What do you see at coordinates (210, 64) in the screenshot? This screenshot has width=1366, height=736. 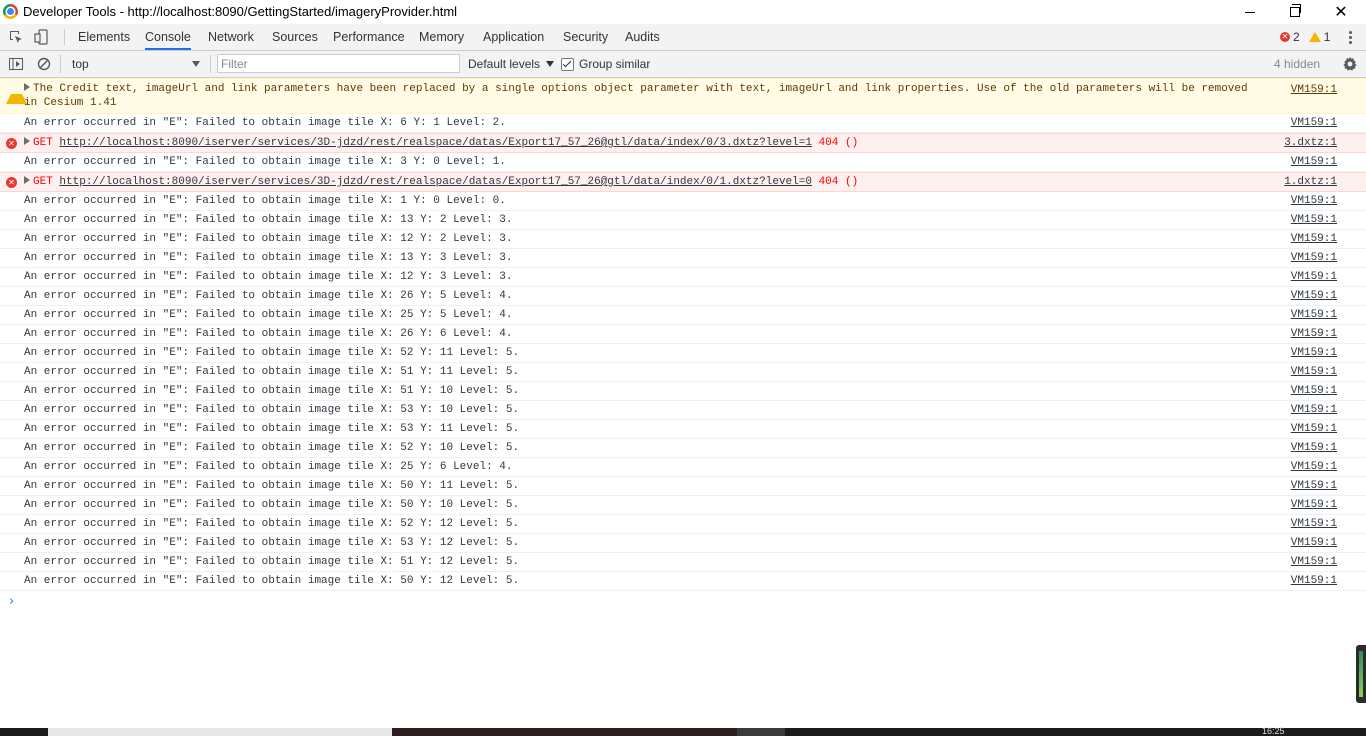 I see `toolbar-divider` at bounding box center [210, 64].